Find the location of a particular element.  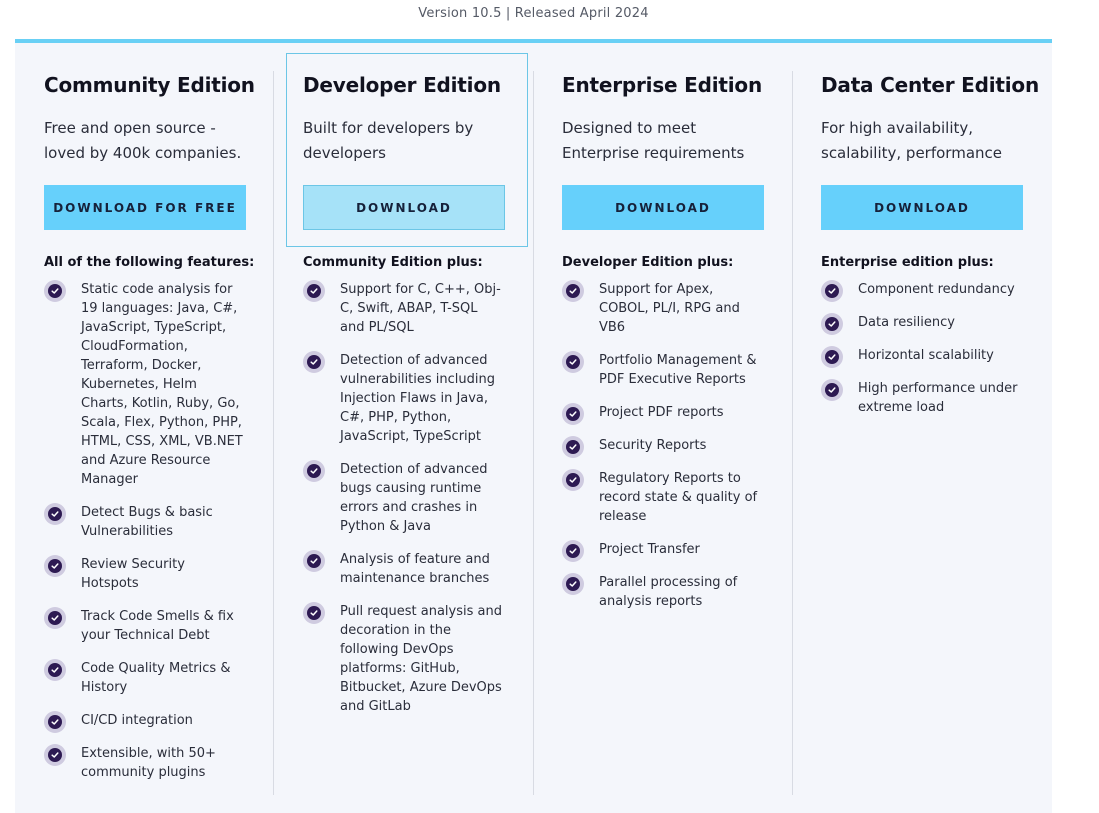

feature-text-line: and Azure Resource is located at coordinates (146, 460).